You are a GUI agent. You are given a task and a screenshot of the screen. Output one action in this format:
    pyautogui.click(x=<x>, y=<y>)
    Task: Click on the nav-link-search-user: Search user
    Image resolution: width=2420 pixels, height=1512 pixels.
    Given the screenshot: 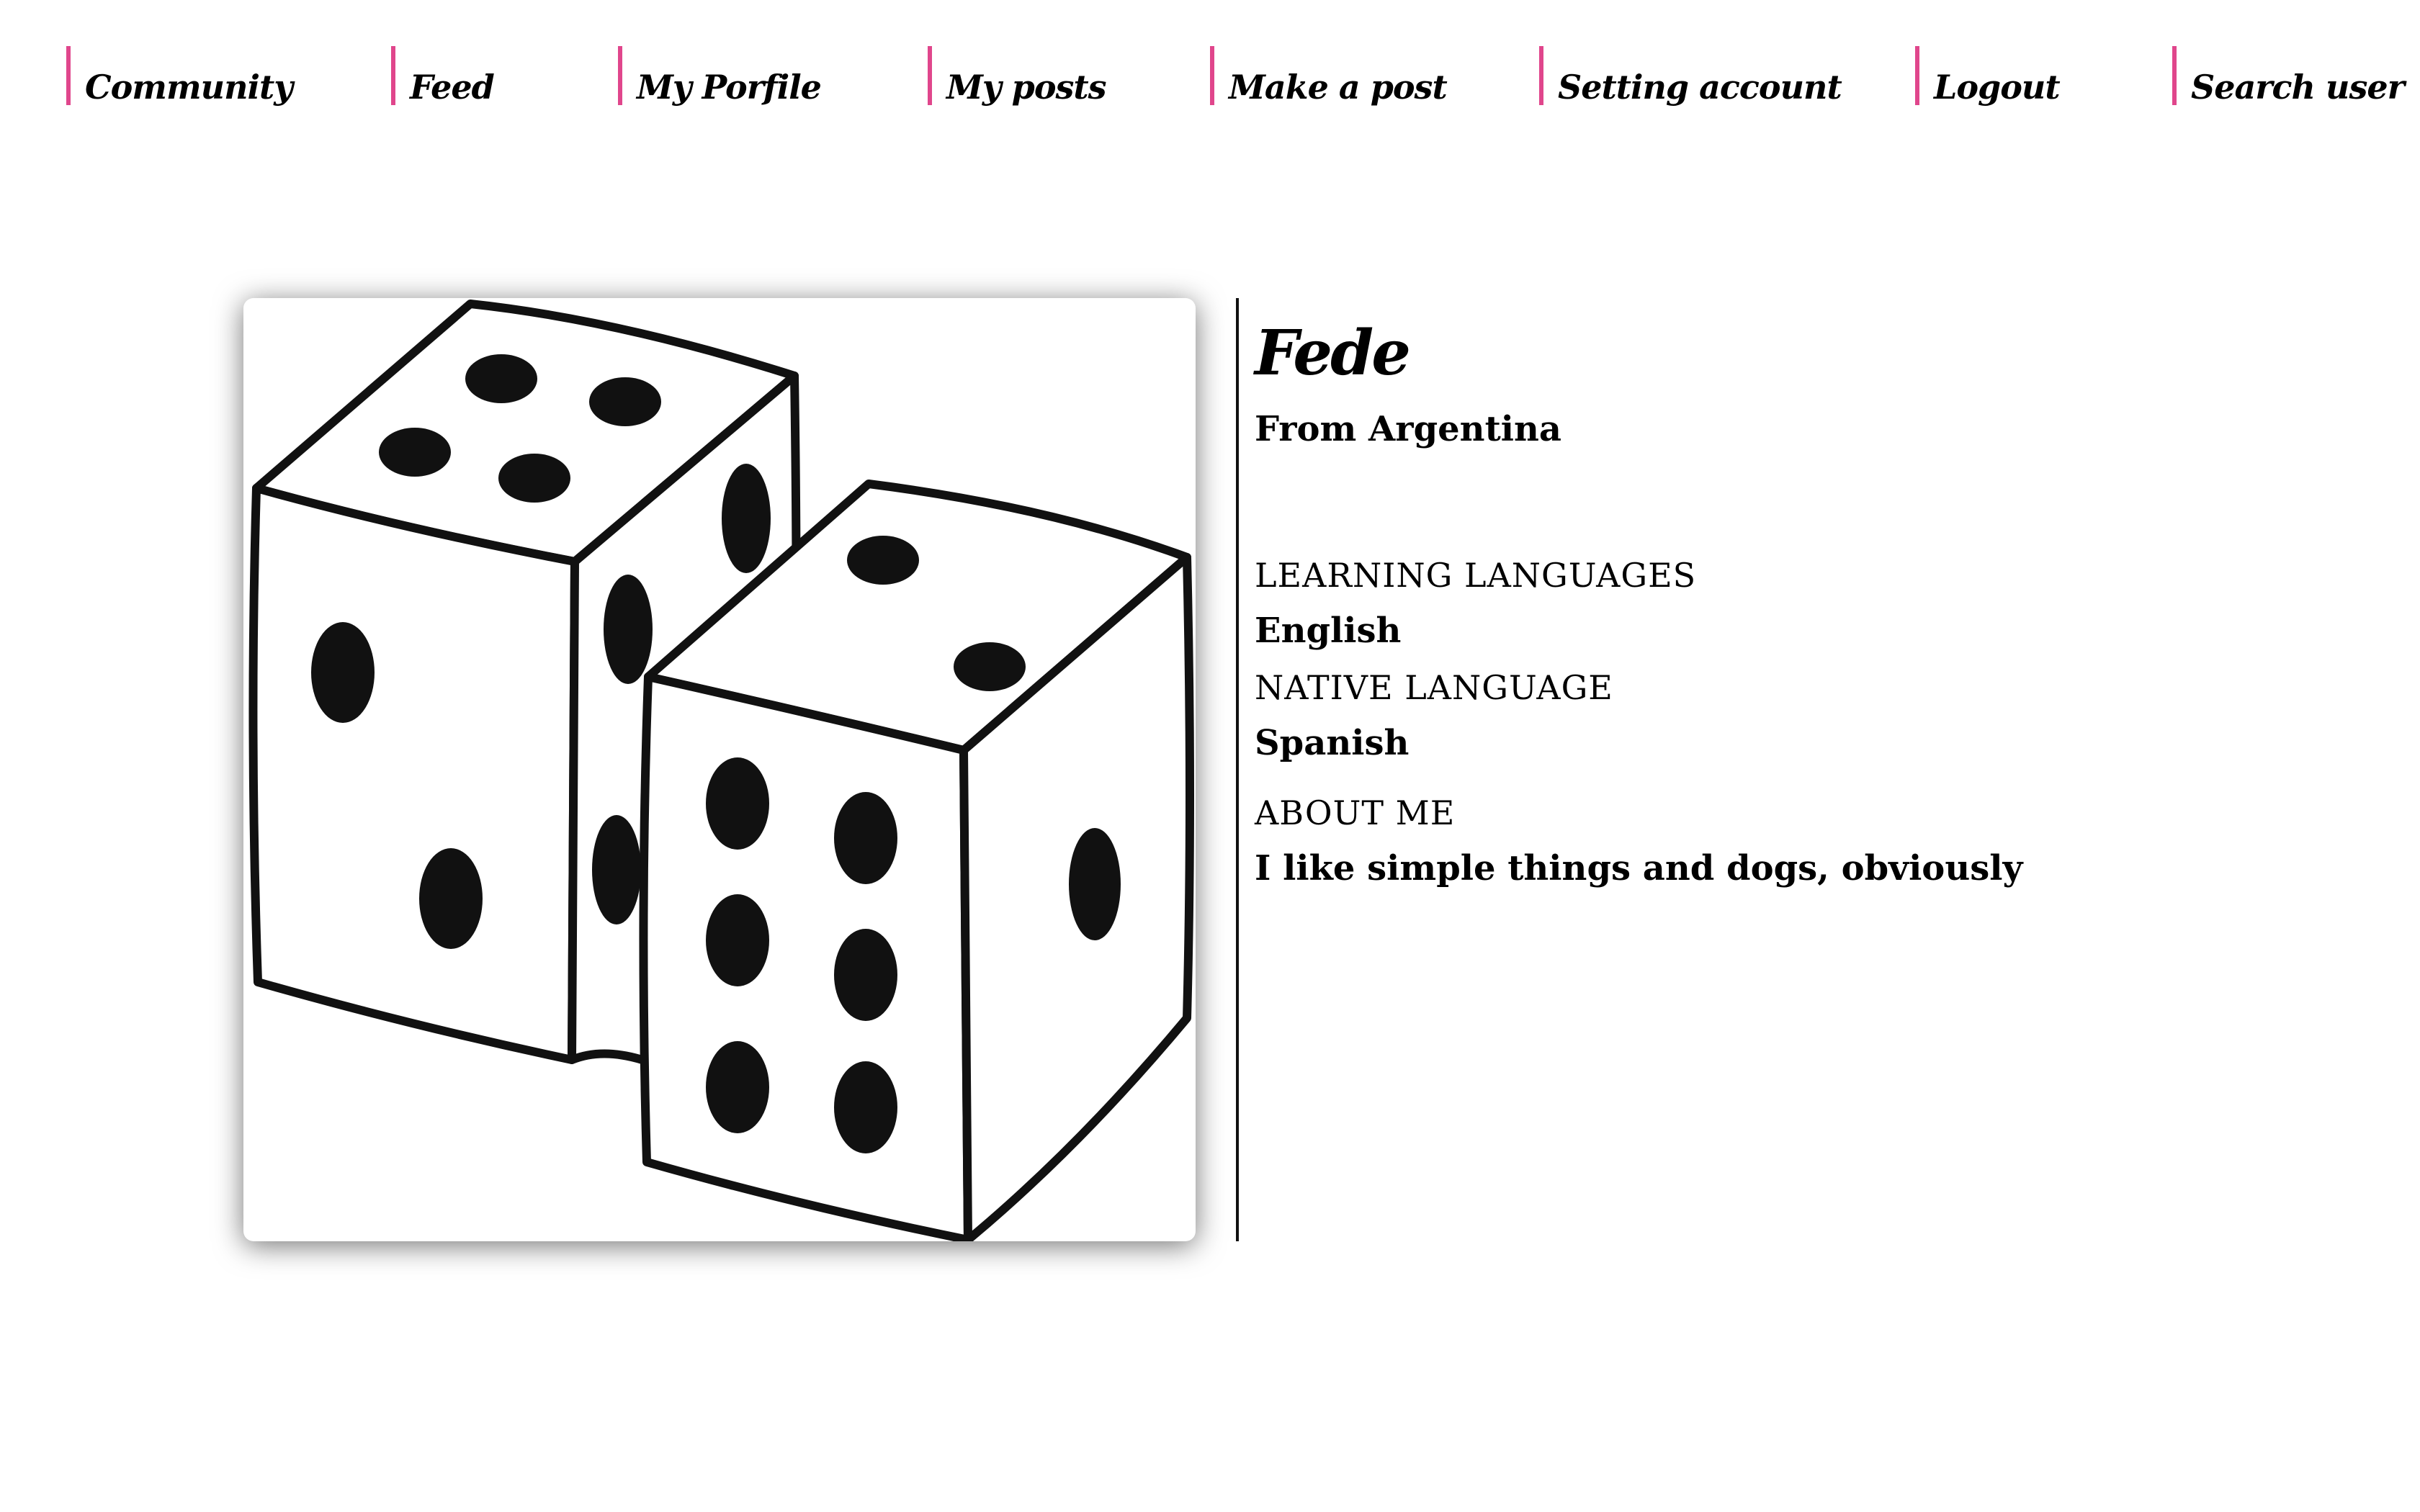 What is the action you would take?
    pyautogui.click(x=2288, y=76)
    